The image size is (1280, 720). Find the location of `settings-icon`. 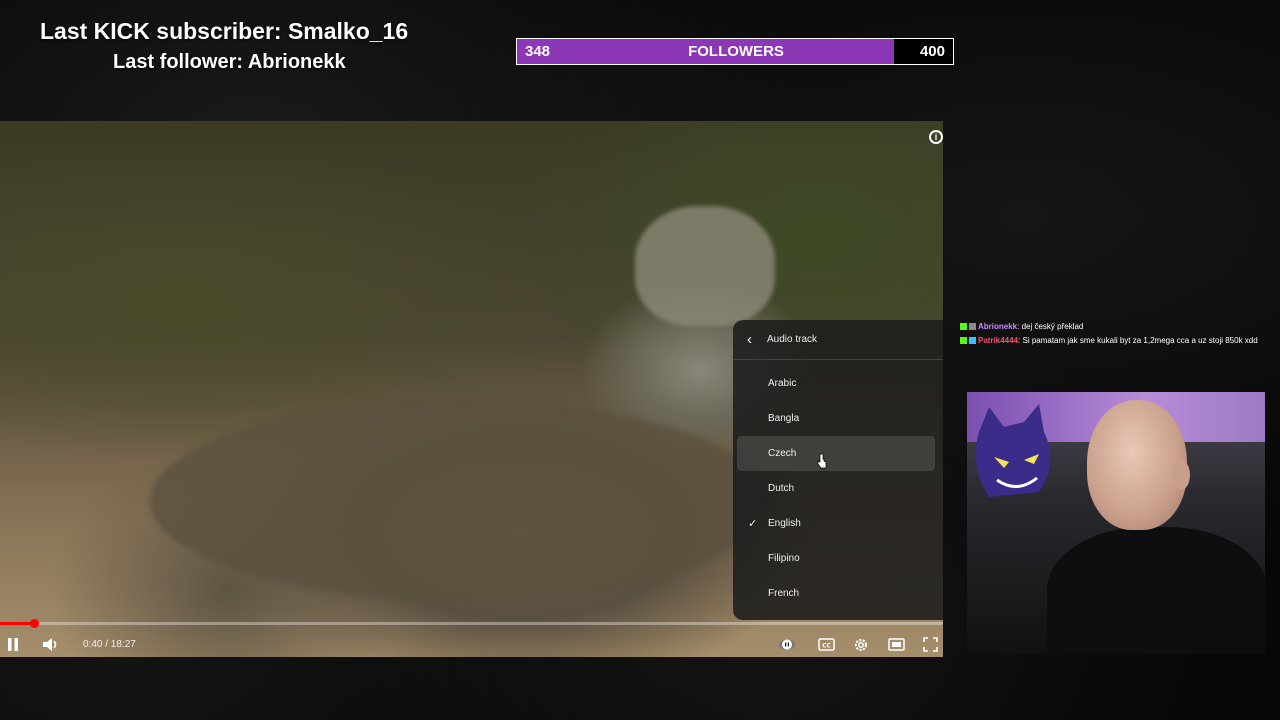

settings-icon is located at coordinates (861, 645).